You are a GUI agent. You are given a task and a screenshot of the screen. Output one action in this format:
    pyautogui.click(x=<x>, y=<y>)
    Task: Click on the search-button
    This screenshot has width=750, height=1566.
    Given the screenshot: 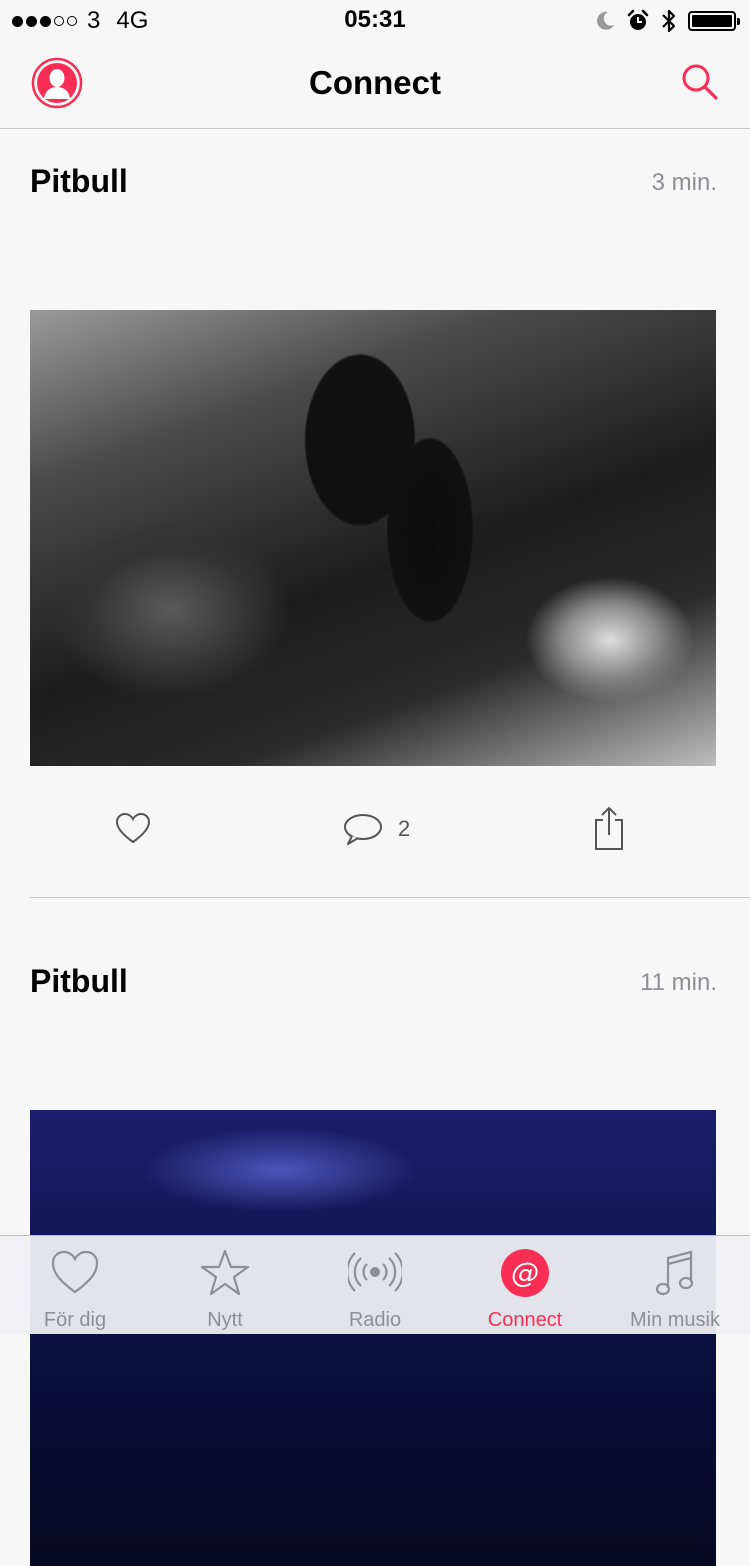 What is the action you would take?
    pyautogui.click(x=700, y=82)
    